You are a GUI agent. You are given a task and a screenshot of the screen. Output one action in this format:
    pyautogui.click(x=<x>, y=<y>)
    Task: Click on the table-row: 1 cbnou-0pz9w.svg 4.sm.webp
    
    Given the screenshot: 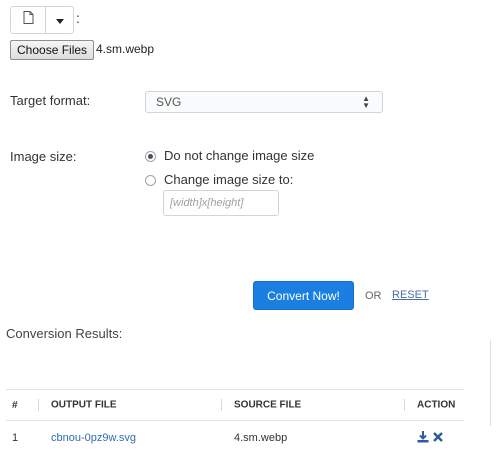 What is the action you would take?
    pyautogui.click(x=235, y=438)
    